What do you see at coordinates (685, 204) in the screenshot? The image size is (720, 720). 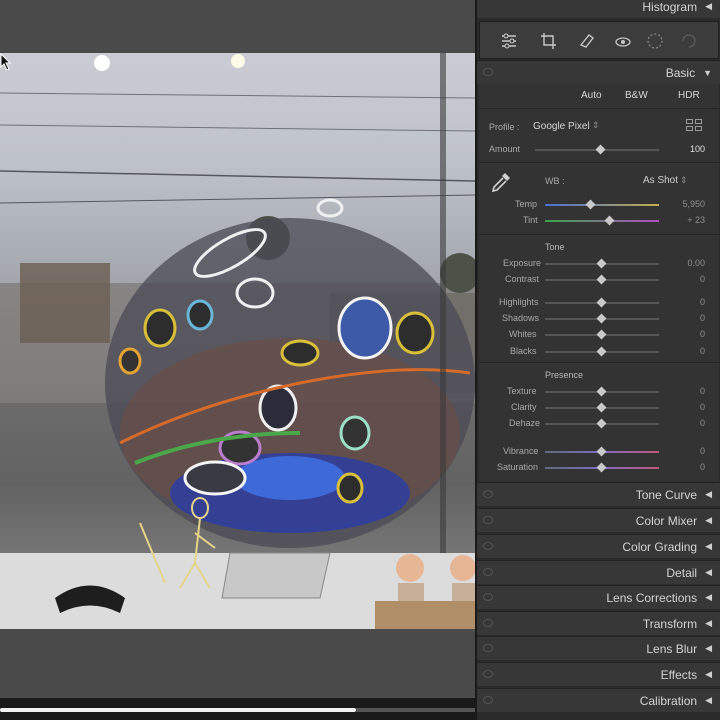 I see `temp-value: 5,950` at bounding box center [685, 204].